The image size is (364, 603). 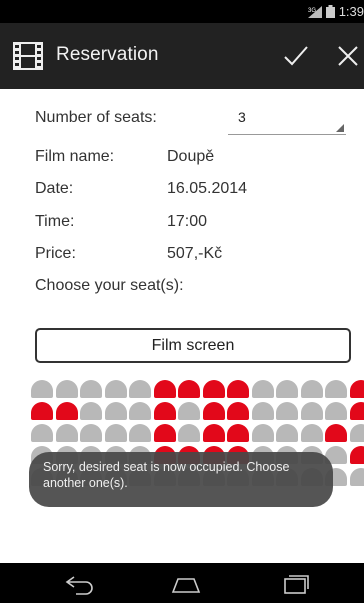 I want to click on choose-seats-label: Choose your seat(s):, so click(x=109, y=285).